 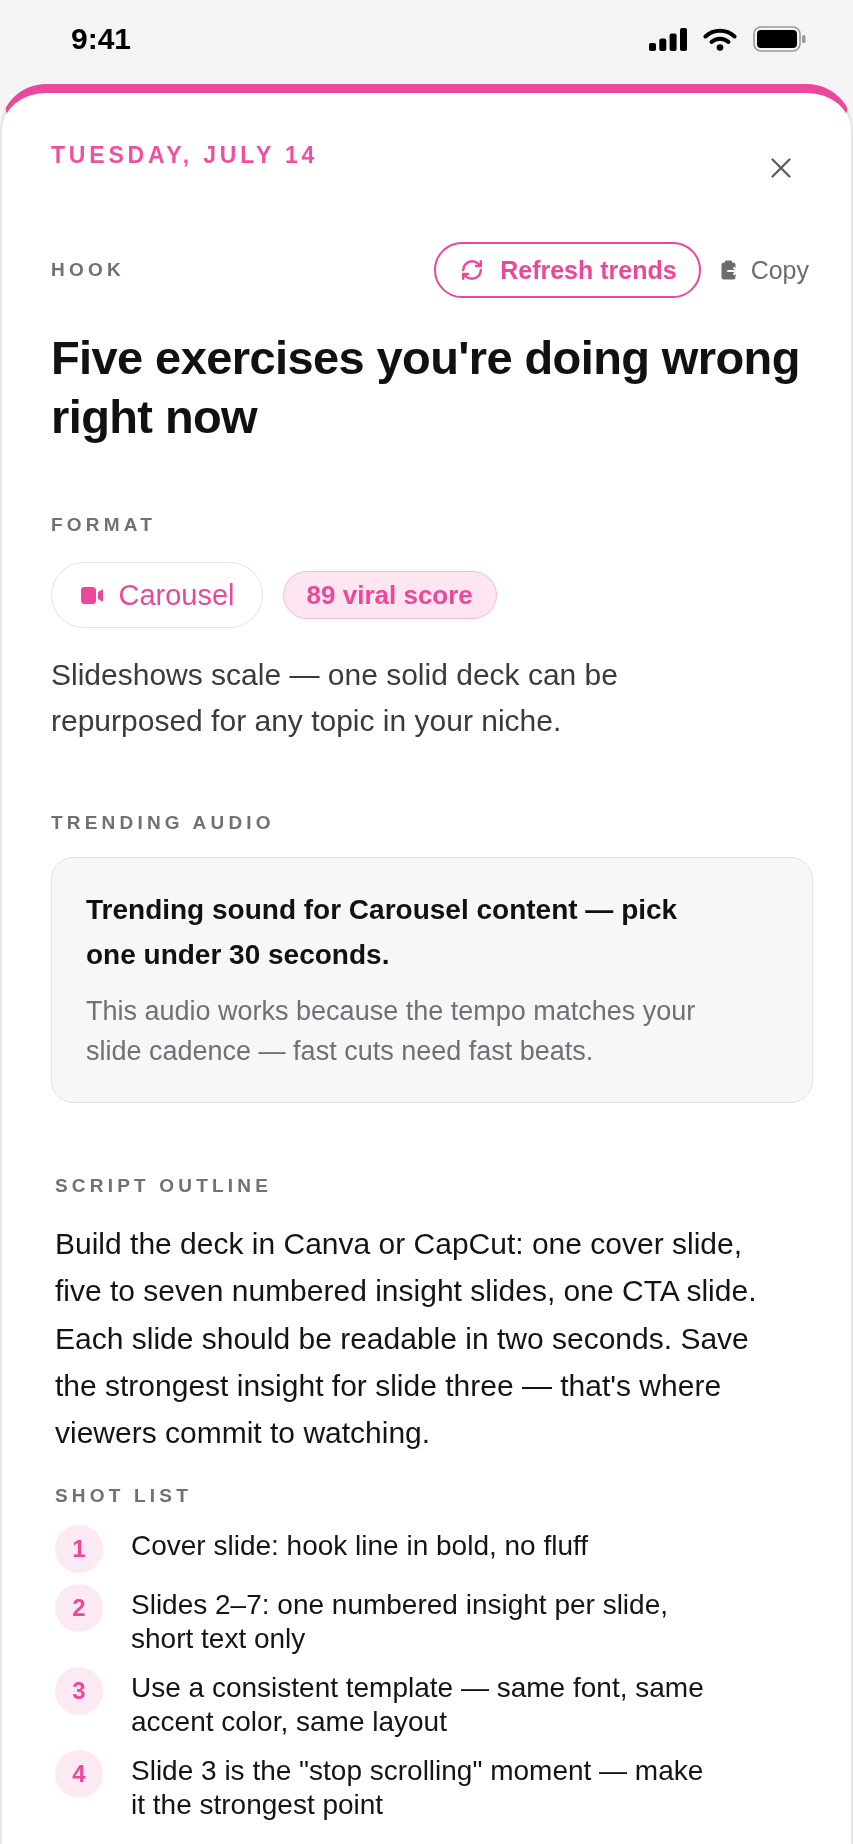 I want to click on audio-title: Trending sound for Carousel content — pick one under 30 seconds., so click(x=382, y=932).